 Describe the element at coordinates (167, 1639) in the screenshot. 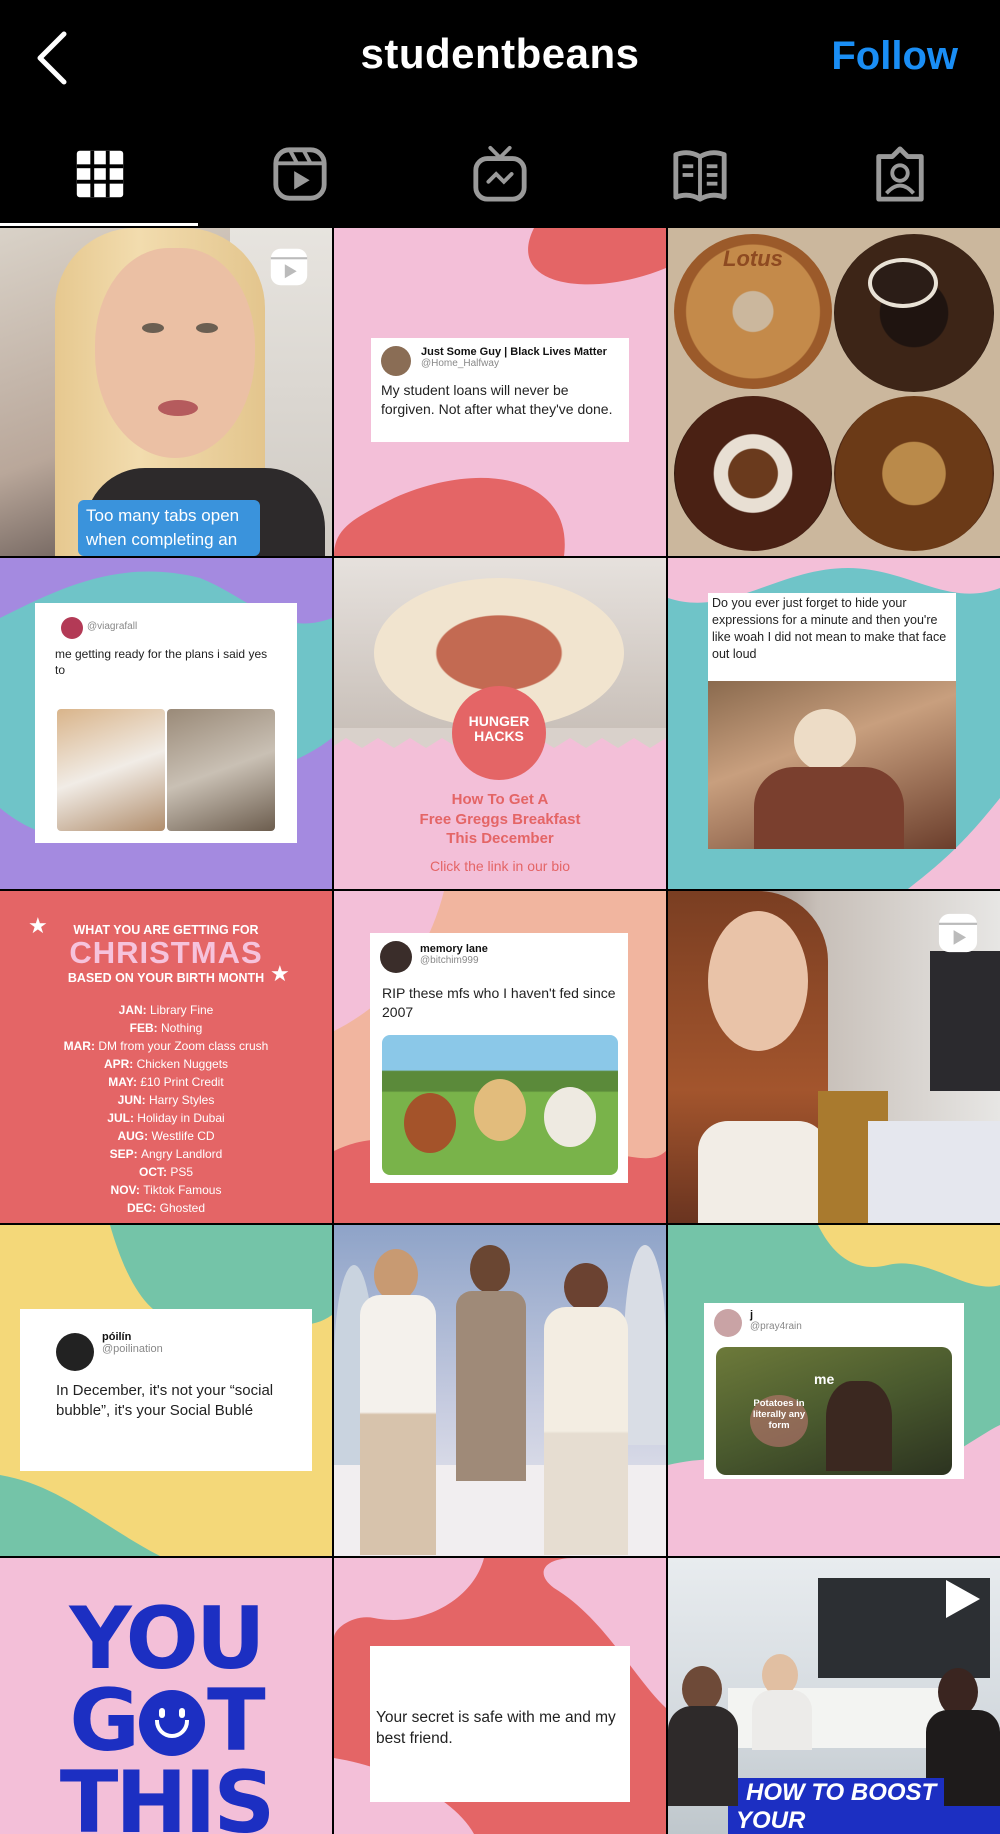

I see `headline-line: YOU` at that location.